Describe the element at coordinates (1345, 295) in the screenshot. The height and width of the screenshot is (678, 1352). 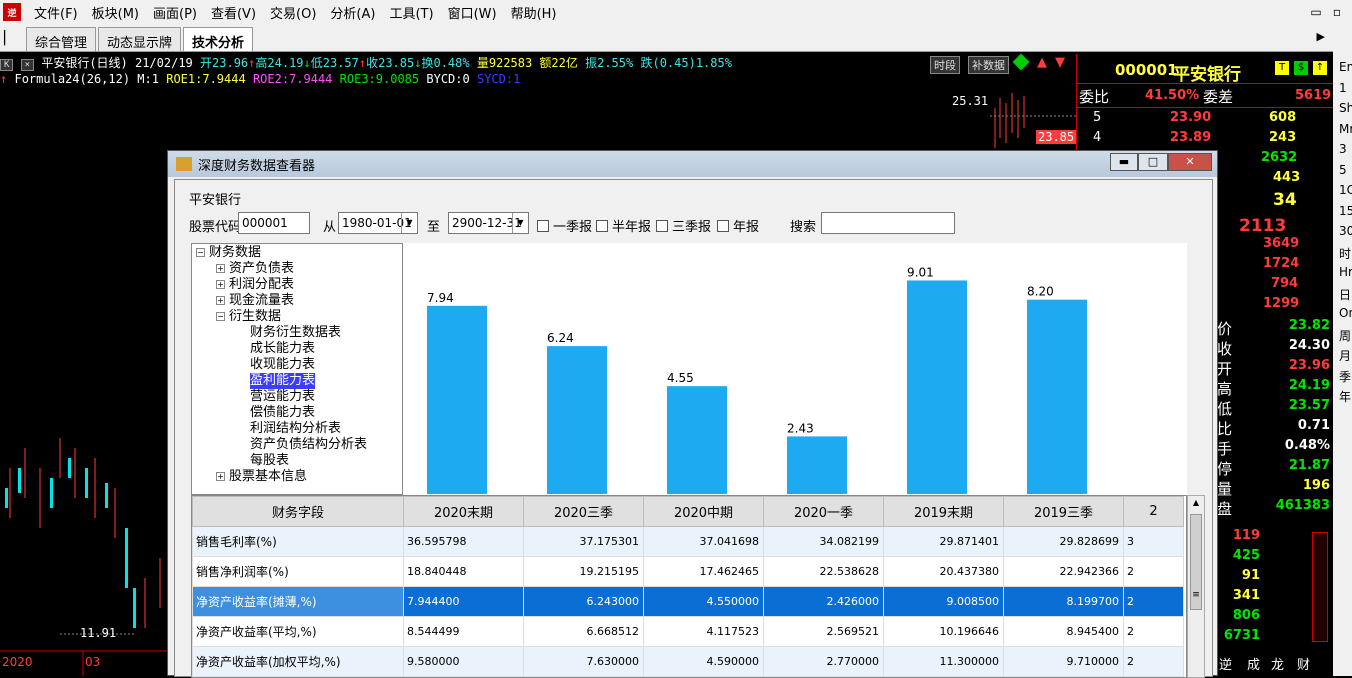
I see `period-item: 日` at that location.